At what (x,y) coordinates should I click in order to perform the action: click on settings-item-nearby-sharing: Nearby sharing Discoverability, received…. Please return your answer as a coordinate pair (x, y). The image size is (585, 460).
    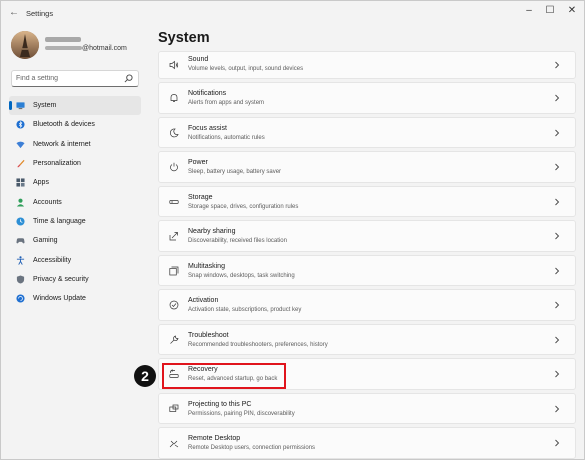
    Looking at the image, I should click on (367, 236).